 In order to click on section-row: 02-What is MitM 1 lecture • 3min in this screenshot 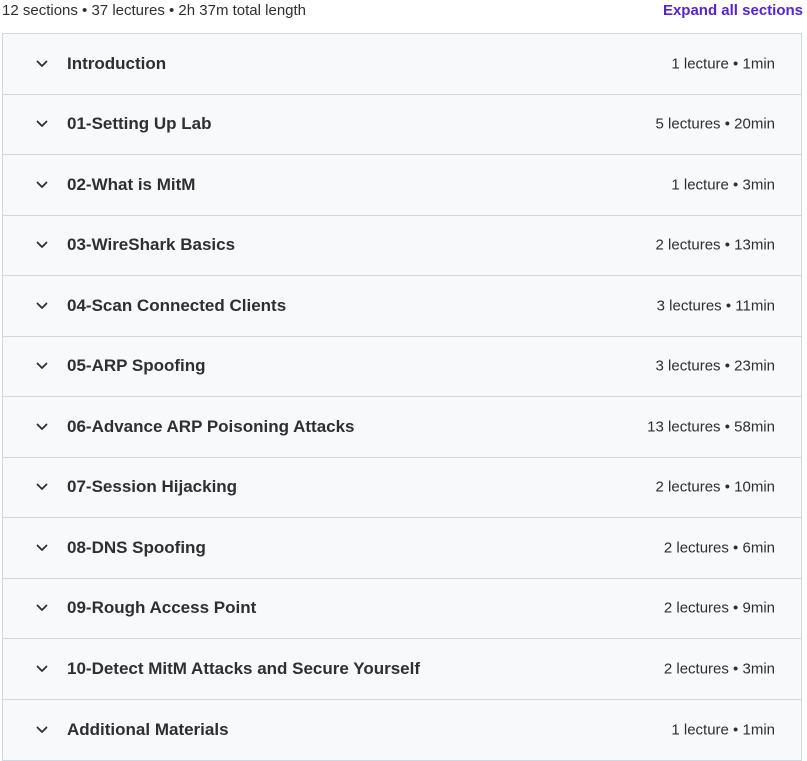, I will do `click(402, 185)`.